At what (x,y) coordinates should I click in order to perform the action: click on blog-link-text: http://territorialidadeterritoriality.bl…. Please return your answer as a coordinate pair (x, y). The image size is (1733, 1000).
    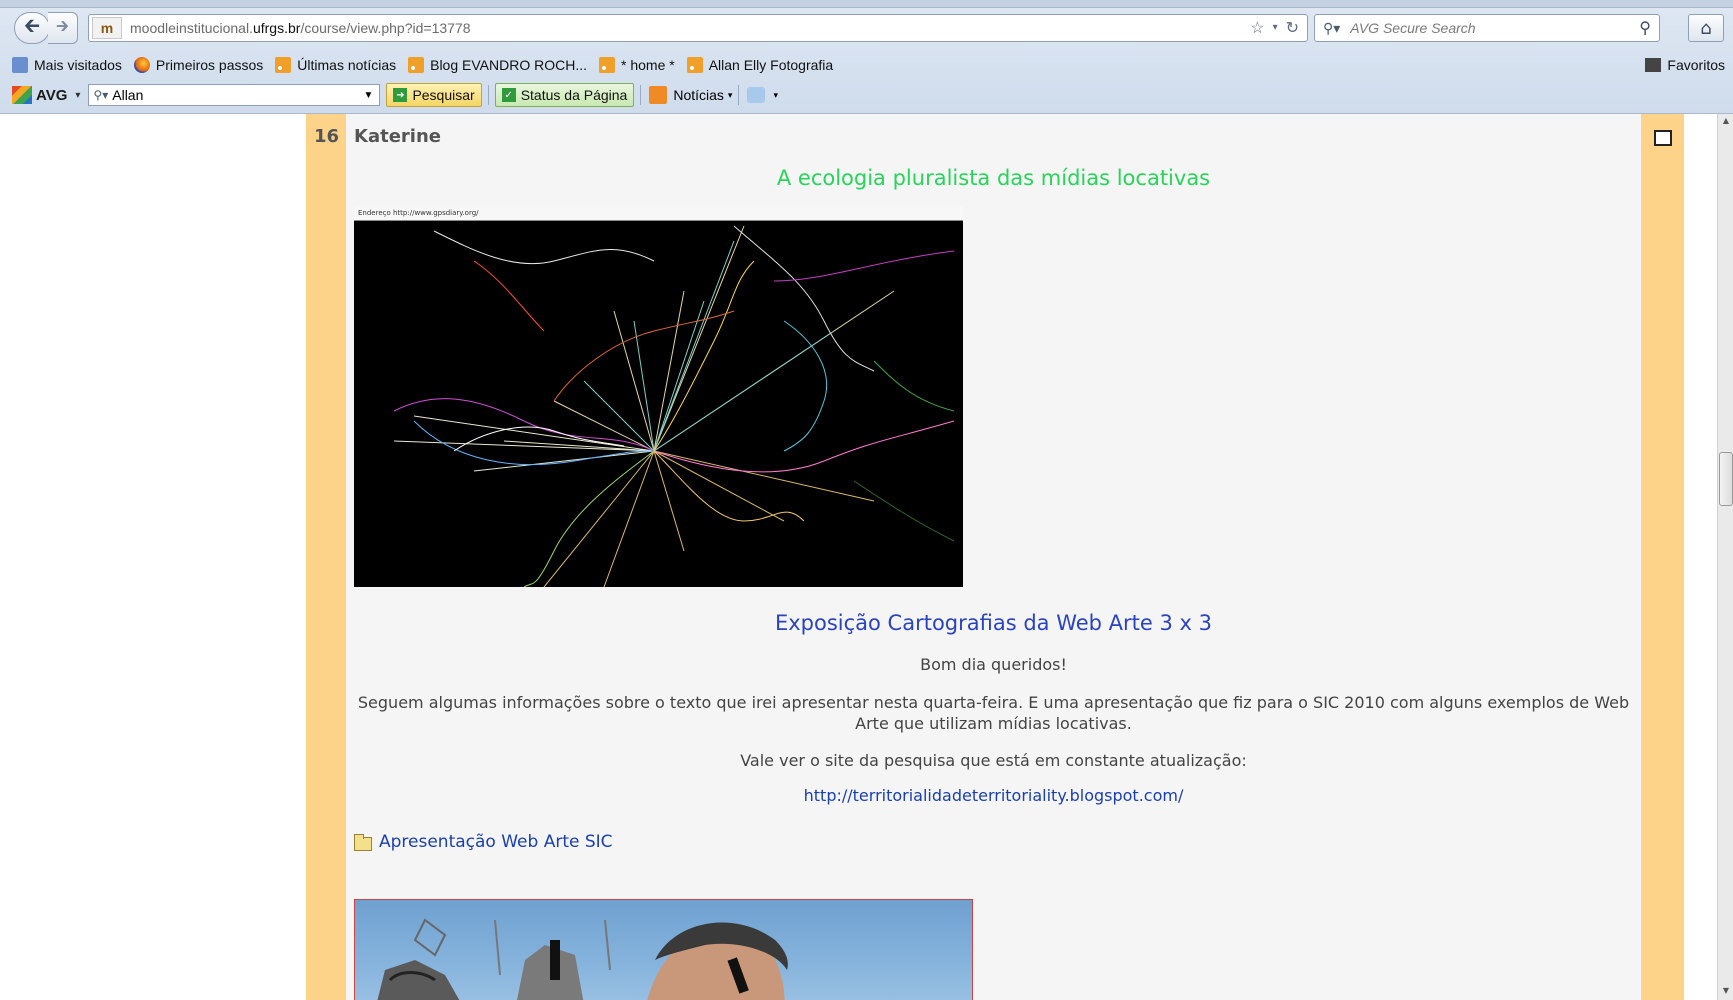
    Looking at the image, I should click on (994, 795).